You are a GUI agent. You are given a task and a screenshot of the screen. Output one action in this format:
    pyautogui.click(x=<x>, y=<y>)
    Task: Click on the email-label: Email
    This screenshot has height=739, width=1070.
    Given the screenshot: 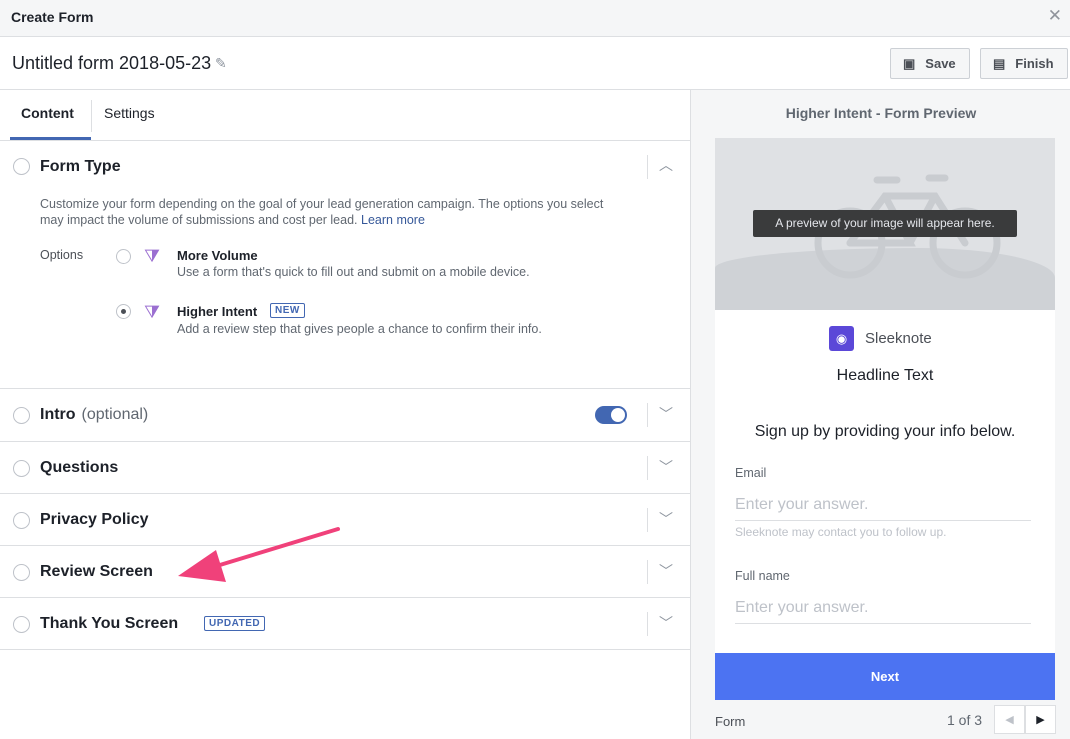 What is the action you would take?
    pyautogui.click(x=751, y=473)
    